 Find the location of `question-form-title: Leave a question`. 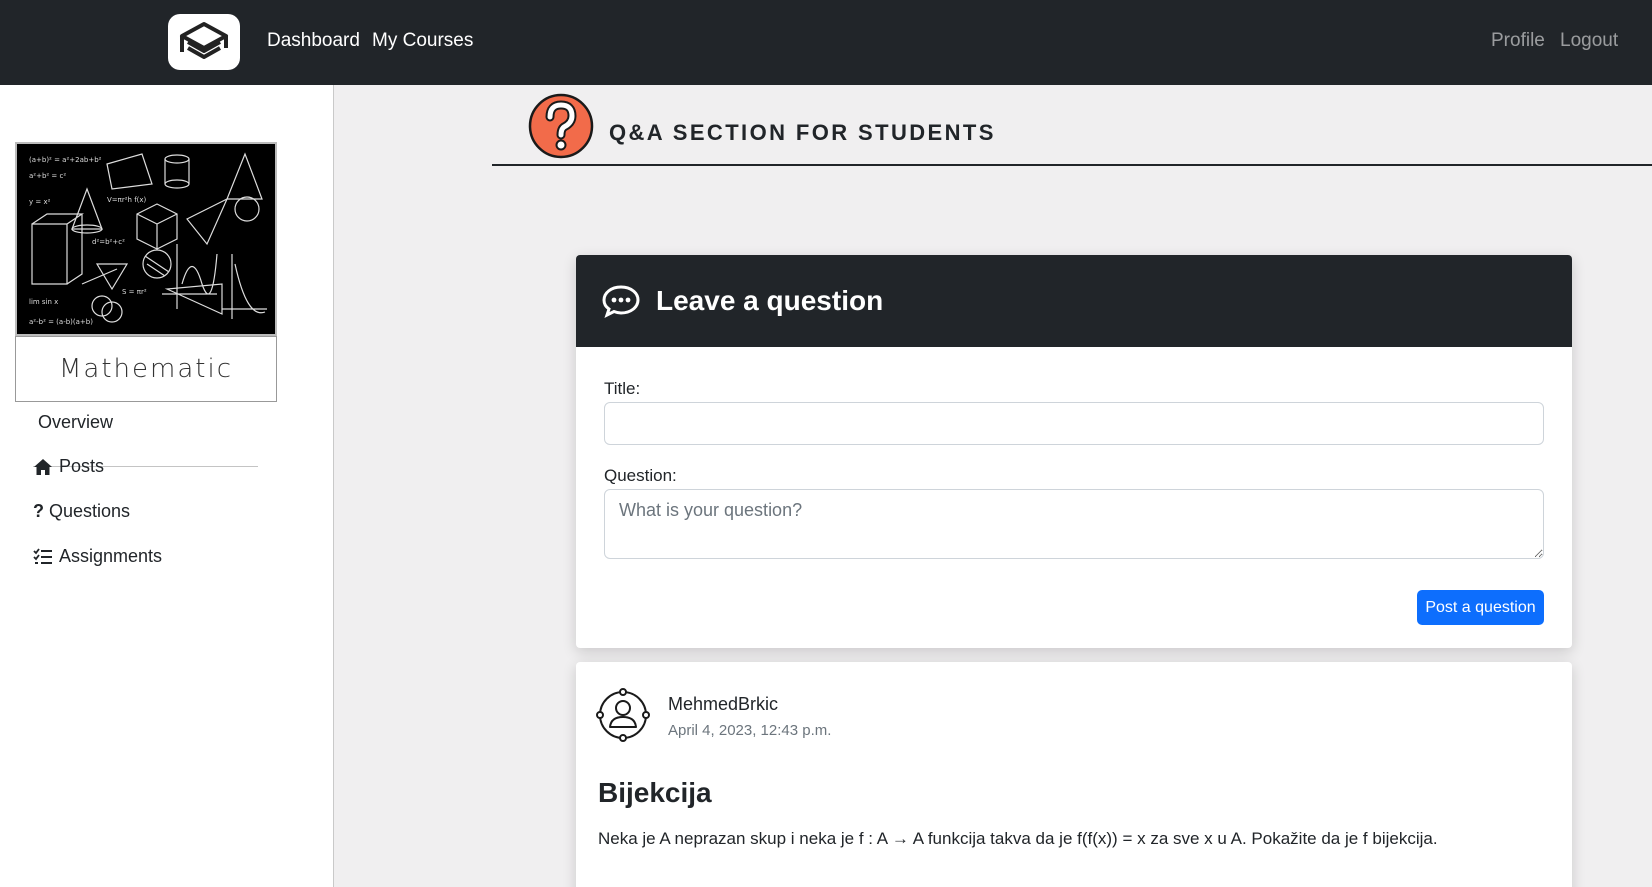

question-form-title: Leave a question is located at coordinates (770, 300).